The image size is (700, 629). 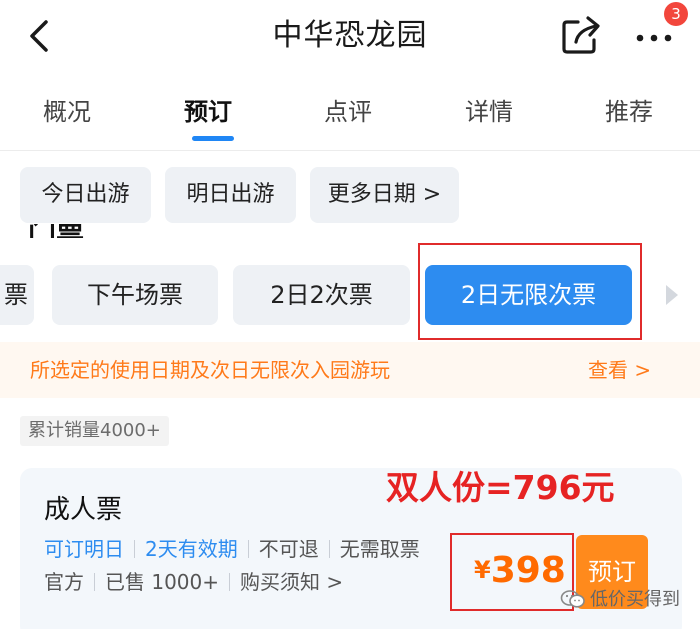 I want to click on tab-booking: 预订, so click(x=208, y=112).